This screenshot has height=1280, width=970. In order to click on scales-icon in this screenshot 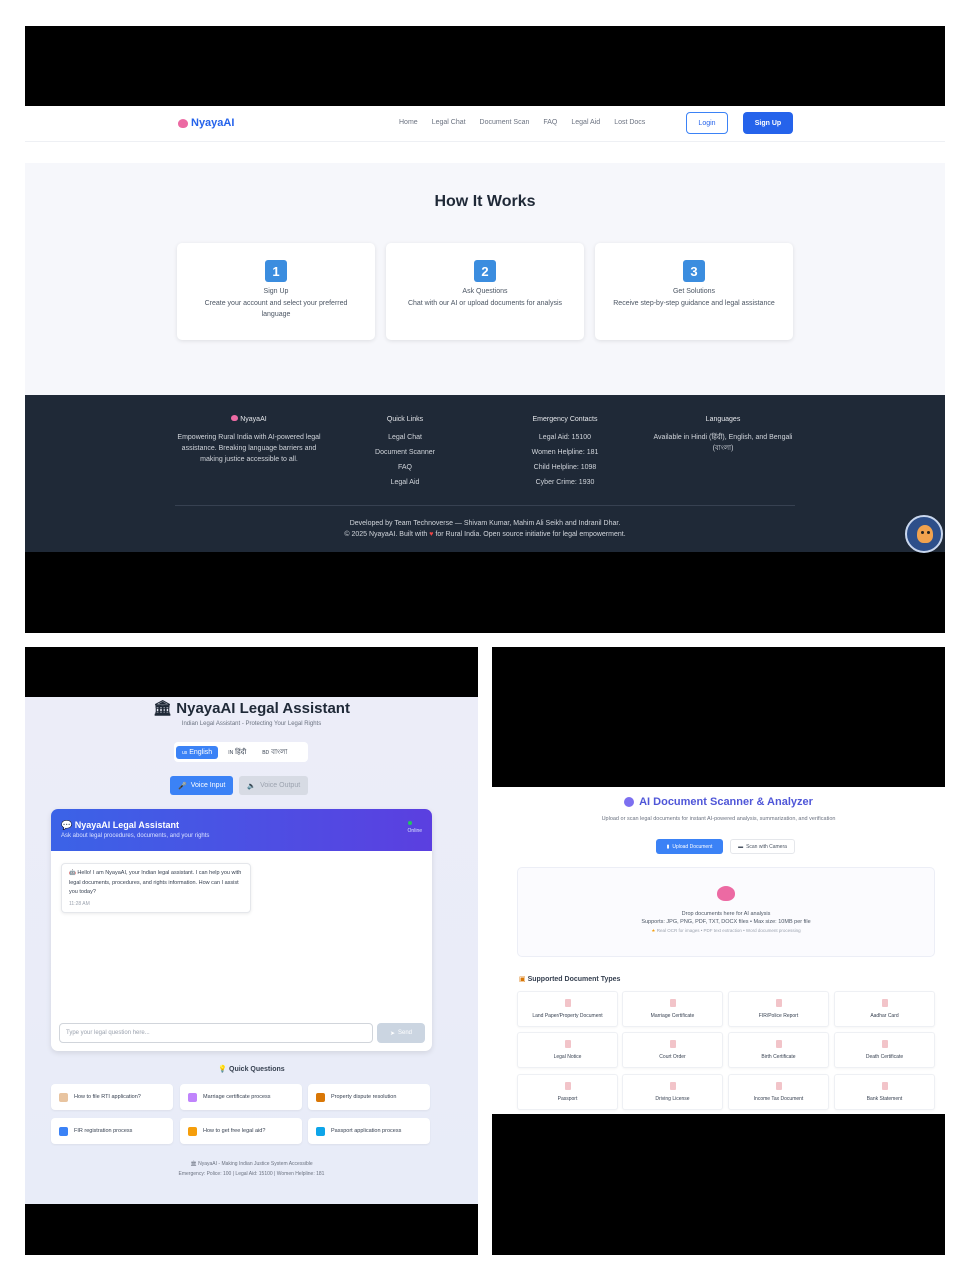, I will do `click(192, 1131)`.